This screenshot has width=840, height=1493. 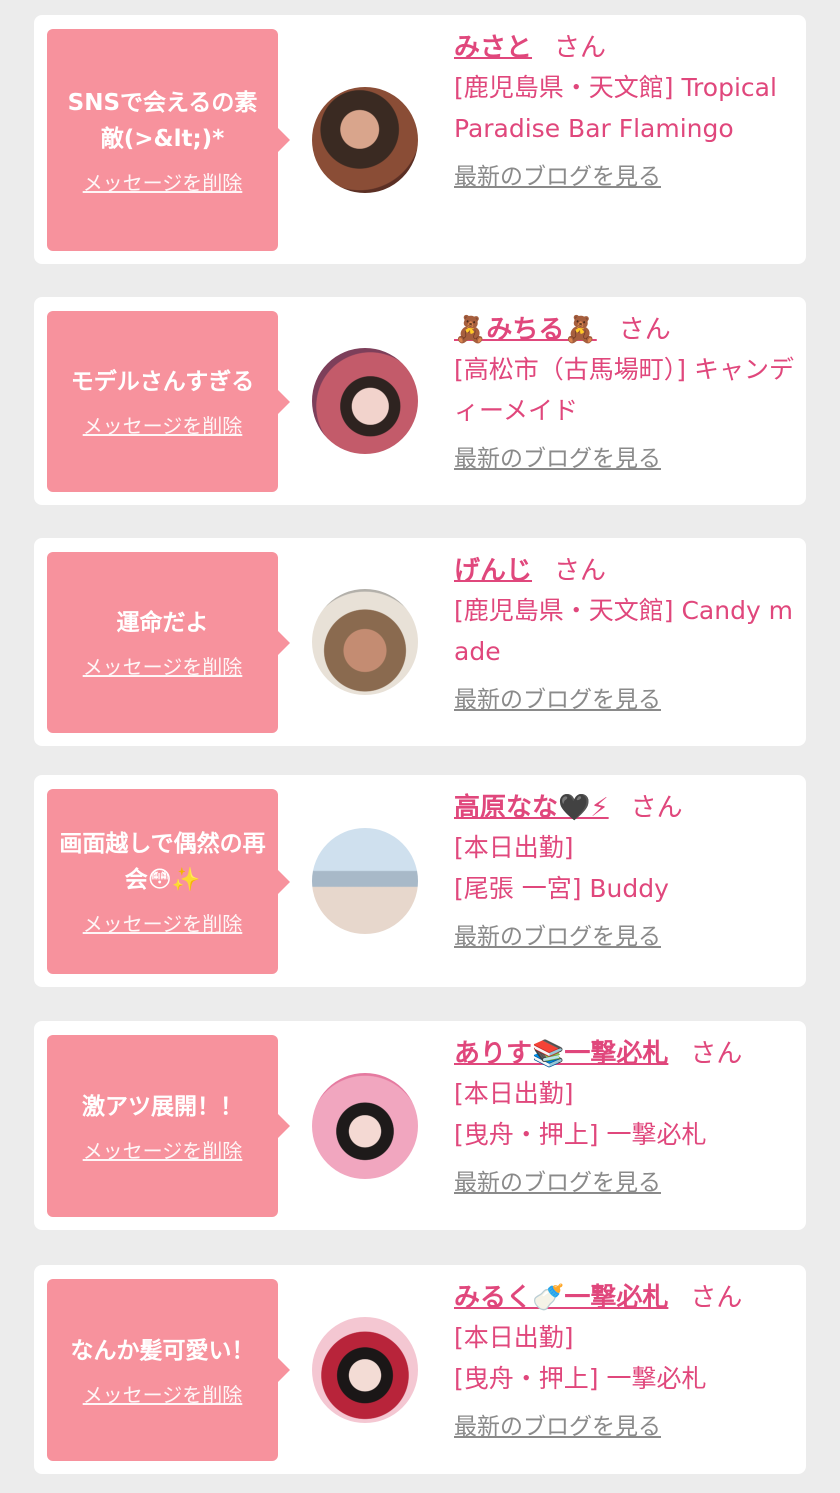 What do you see at coordinates (162, 862) in the screenshot?
I see `message-text: 画面越しで偶然の再会😳✨` at bounding box center [162, 862].